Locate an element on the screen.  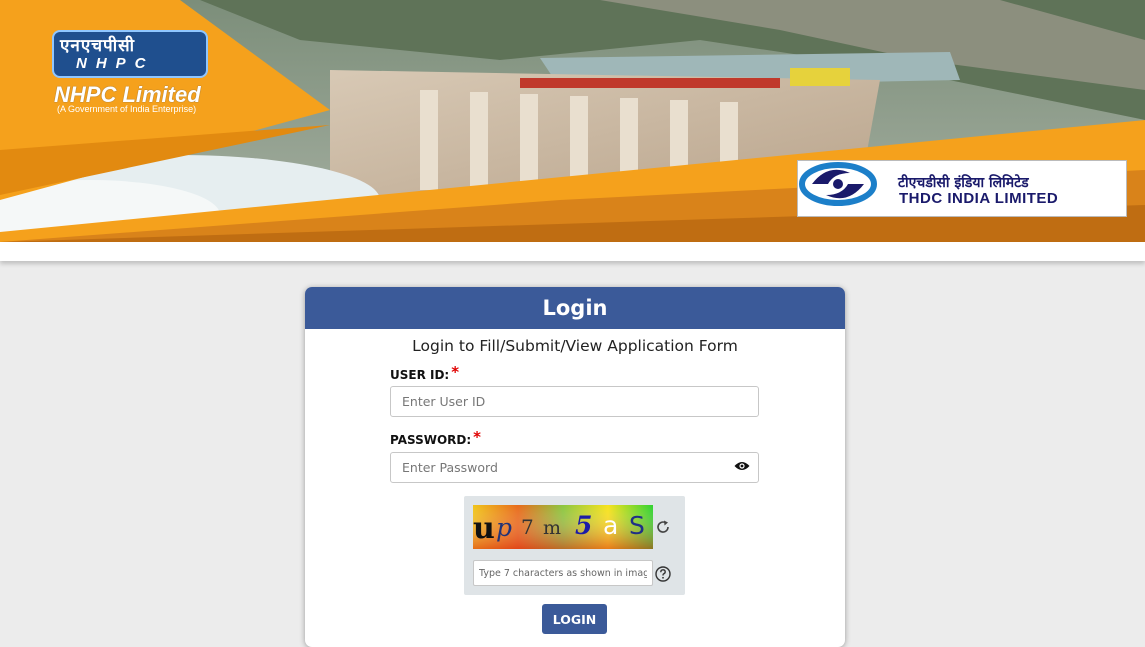
thdc-emblem-icon is located at coordinates (838, 184).